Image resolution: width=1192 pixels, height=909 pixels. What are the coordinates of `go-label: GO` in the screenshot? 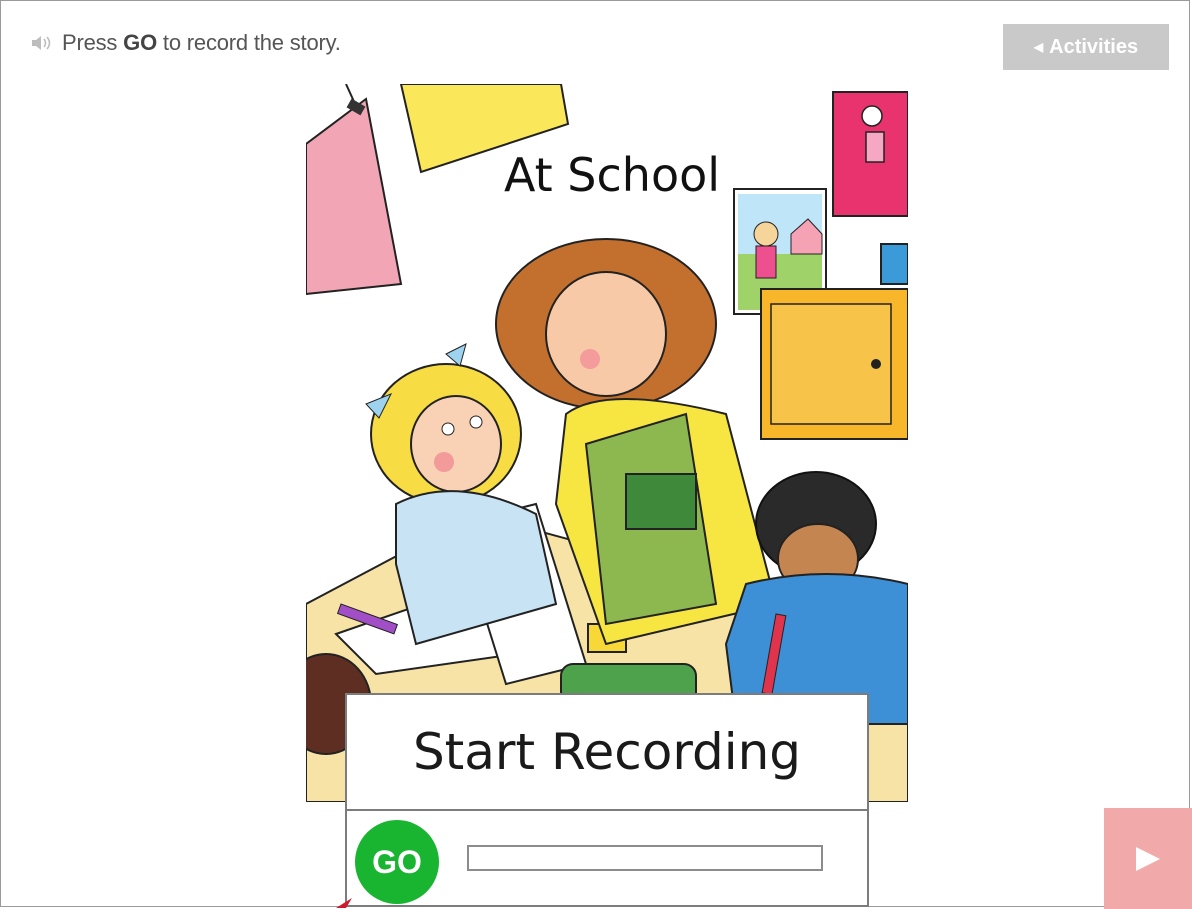 It's located at (397, 861).